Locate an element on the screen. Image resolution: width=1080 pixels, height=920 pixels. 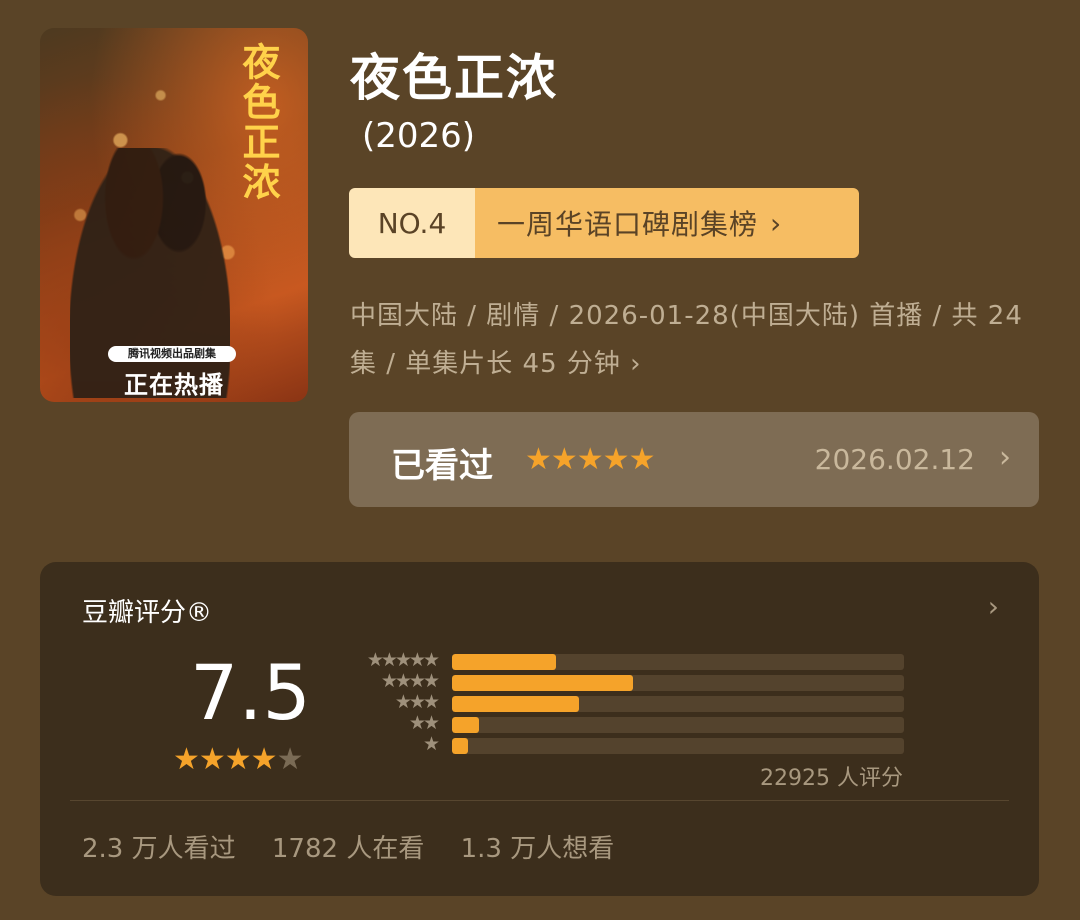
douban-rating-label: 豆瓣评分® is located at coordinates (147, 613).